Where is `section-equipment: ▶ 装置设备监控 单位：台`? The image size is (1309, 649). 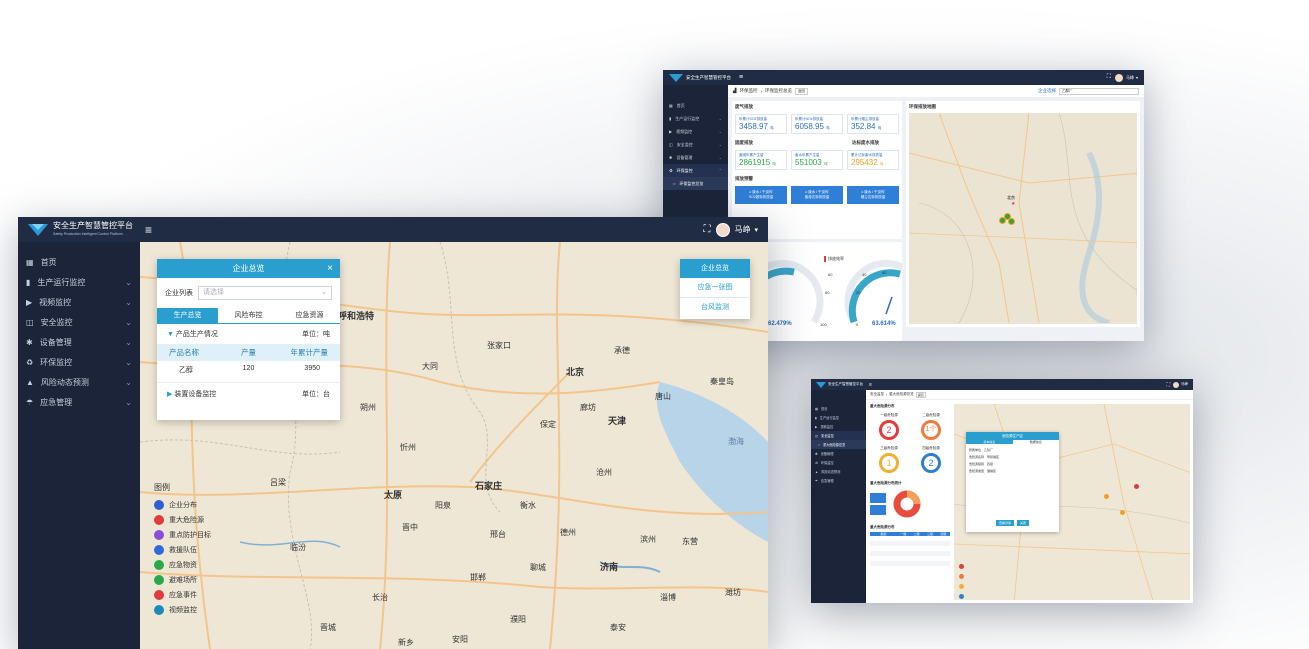 section-equipment: ▶ 装置设备监控 单位：台 is located at coordinates (248, 393).